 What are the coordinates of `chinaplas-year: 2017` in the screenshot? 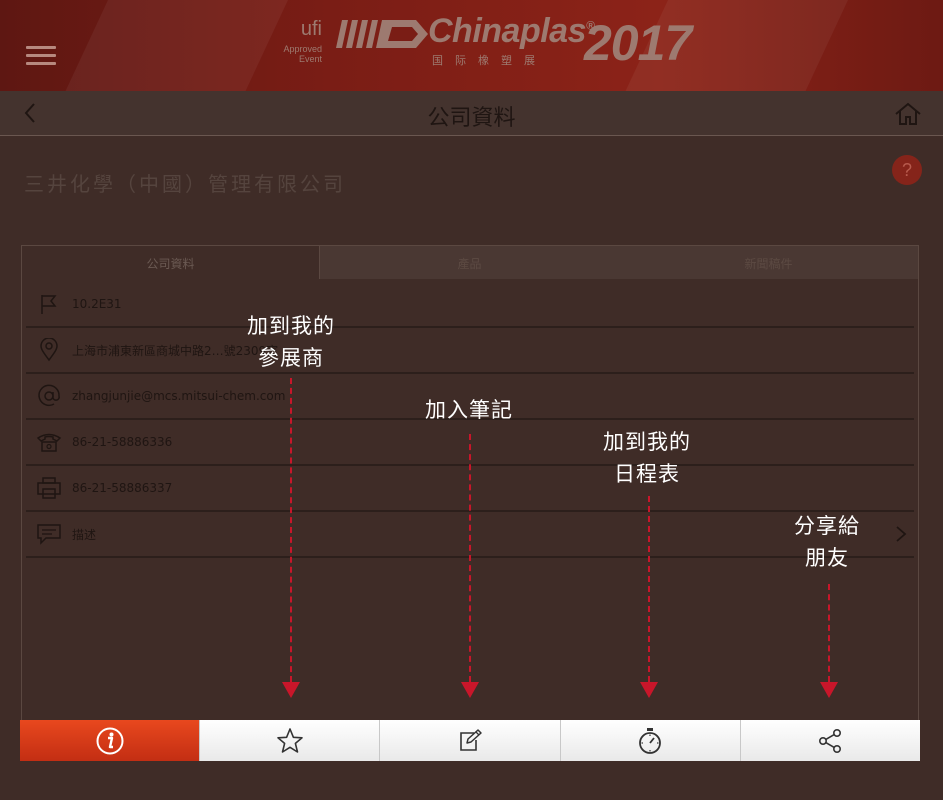 It's located at (638, 43).